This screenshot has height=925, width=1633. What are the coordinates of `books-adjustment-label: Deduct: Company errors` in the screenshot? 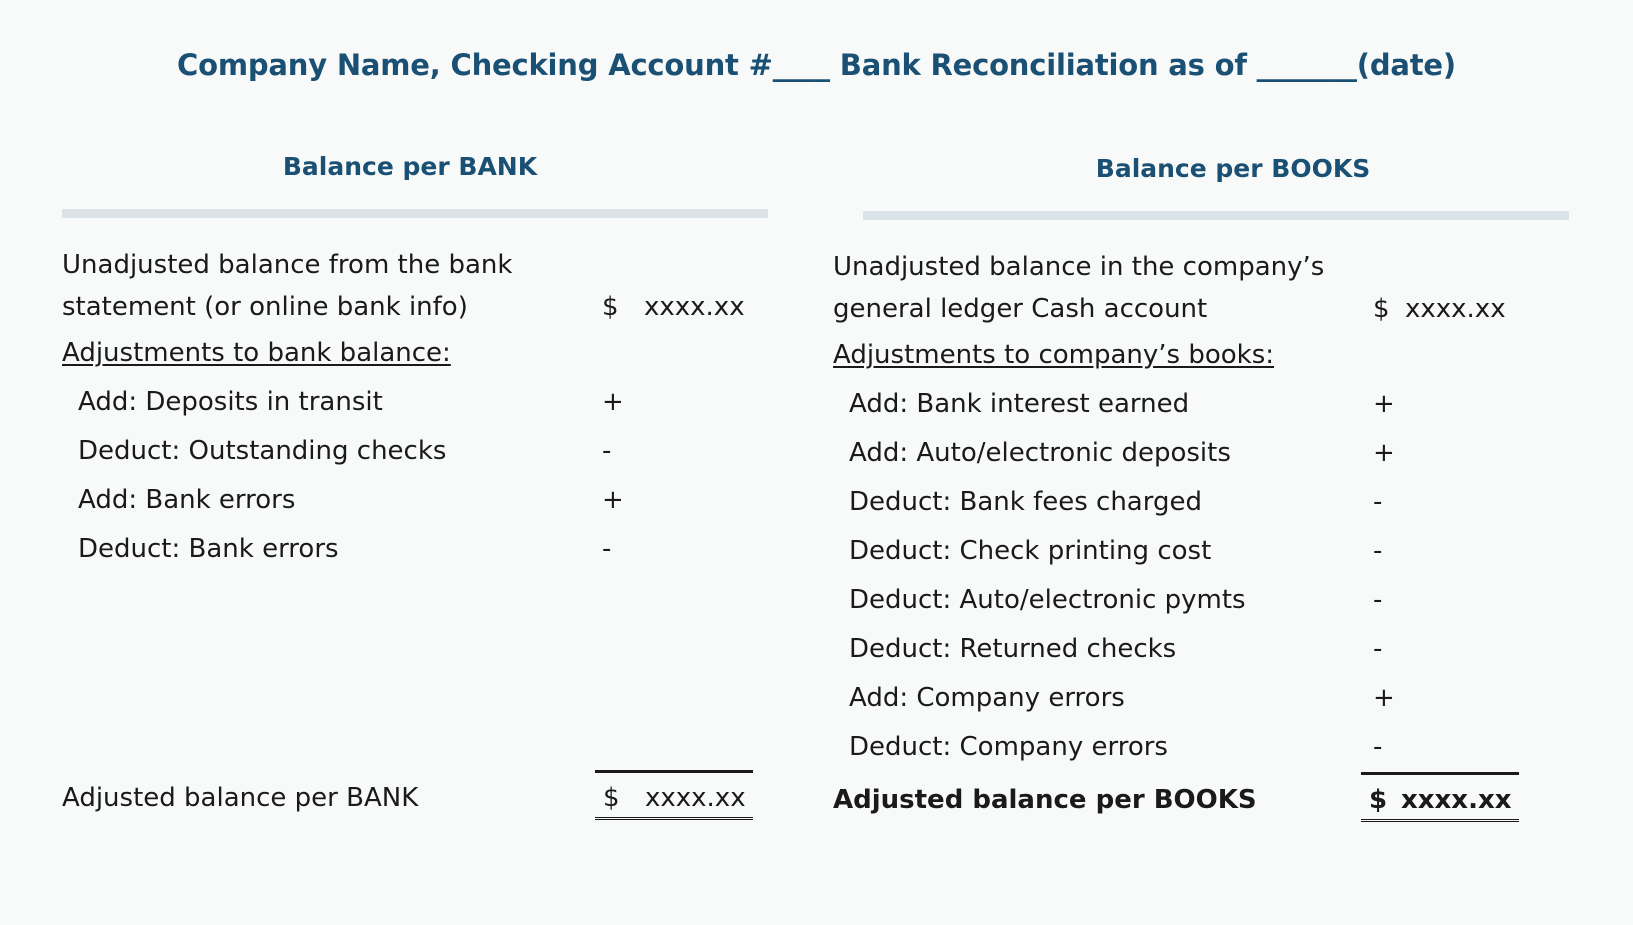 It's located at (1008, 747).